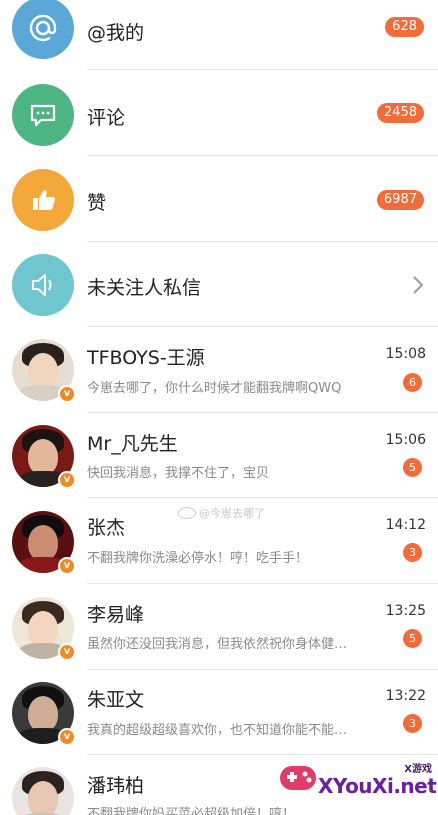  I want to click on conversation-row: v TFBOYS-王源 15:08 今崽去哪了，你什么时候才能翻我牌啊QWQ 6, so click(219, 370).